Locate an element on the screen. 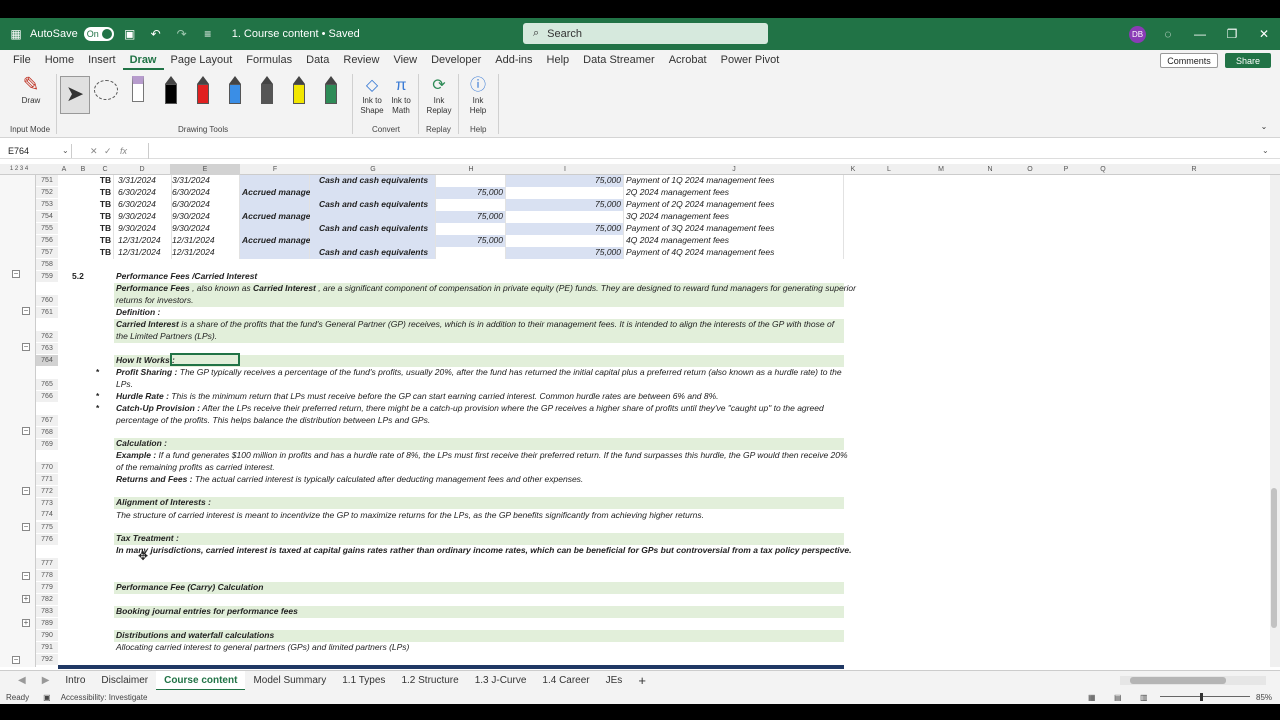 This screenshot has height=720, width=1280. name-box-dropdown-icon: ⌄ is located at coordinates (65, 151).